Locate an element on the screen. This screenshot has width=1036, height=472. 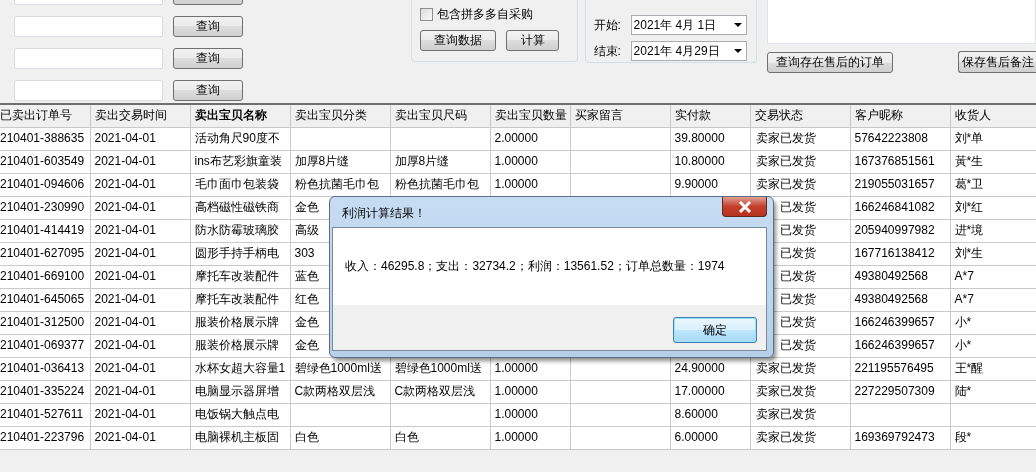
date-picker: 2021年 4月29日 is located at coordinates (688, 51).